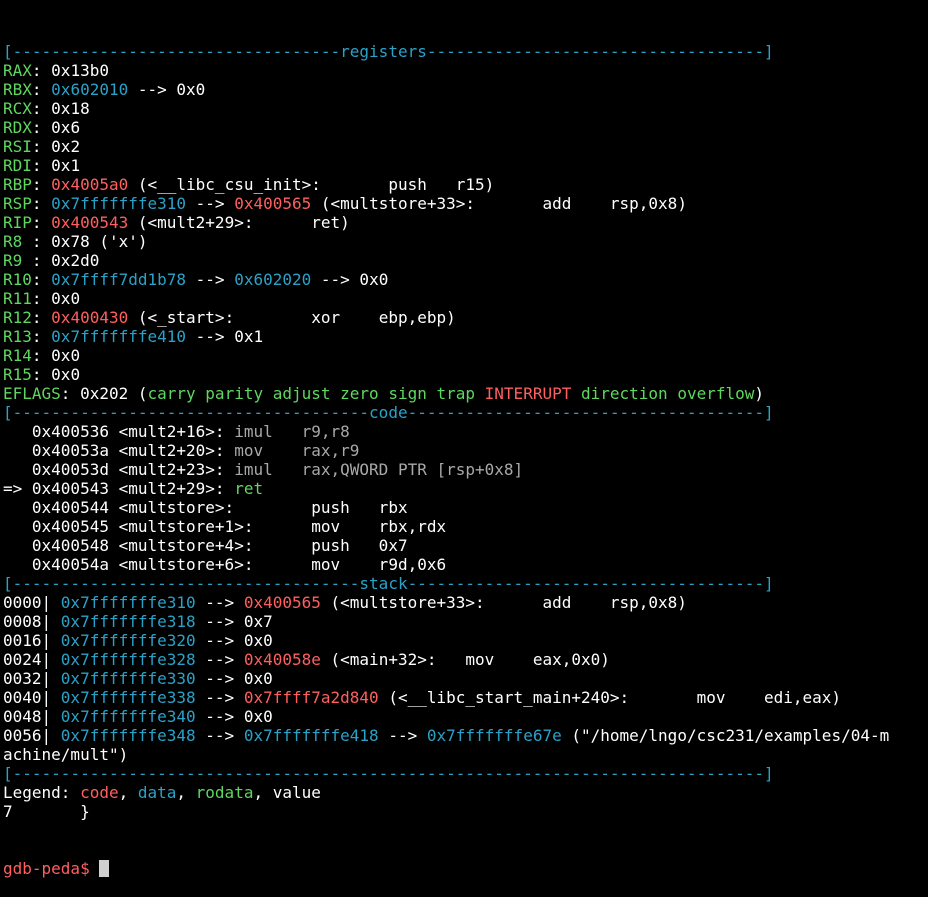 The width and height of the screenshot is (928, 897). I want to click on terminal-text-segment: 0x7fffffffe348, so click(128, 735).